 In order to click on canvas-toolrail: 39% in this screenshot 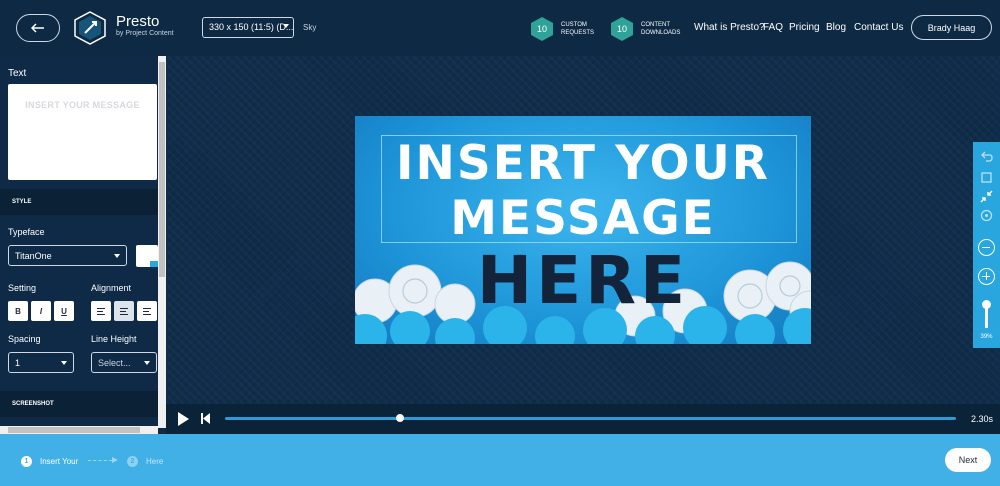, I will do `click(986, 245)`.